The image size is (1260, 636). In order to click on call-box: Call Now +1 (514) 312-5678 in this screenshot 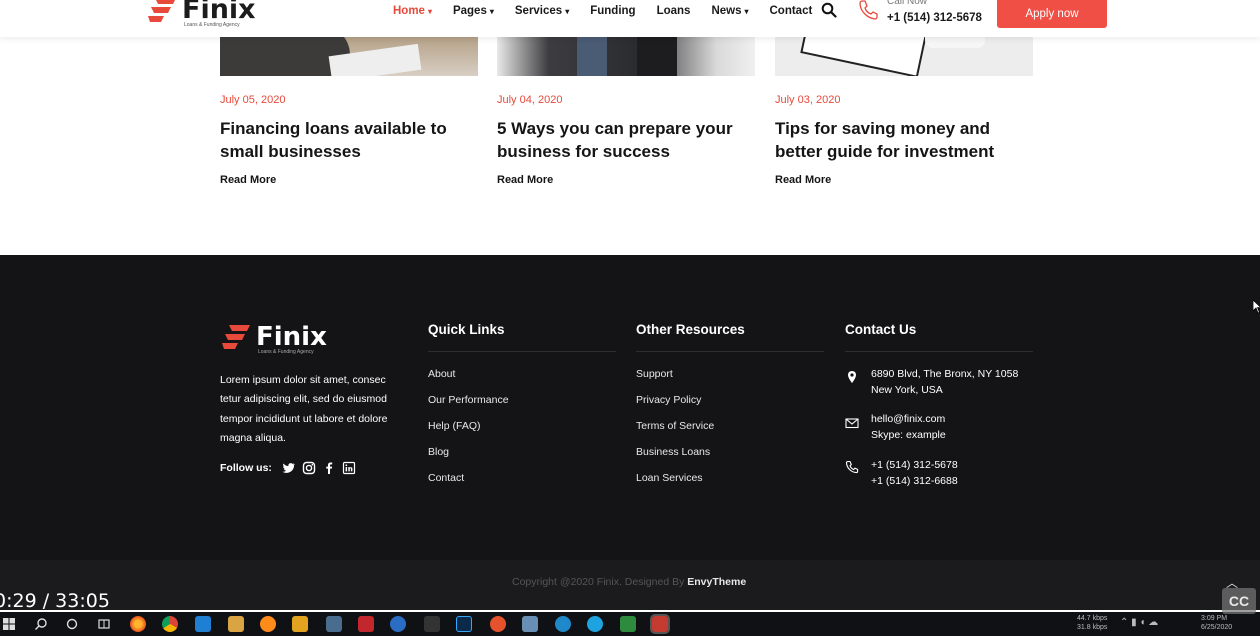, I will do `click(919, 13)`.